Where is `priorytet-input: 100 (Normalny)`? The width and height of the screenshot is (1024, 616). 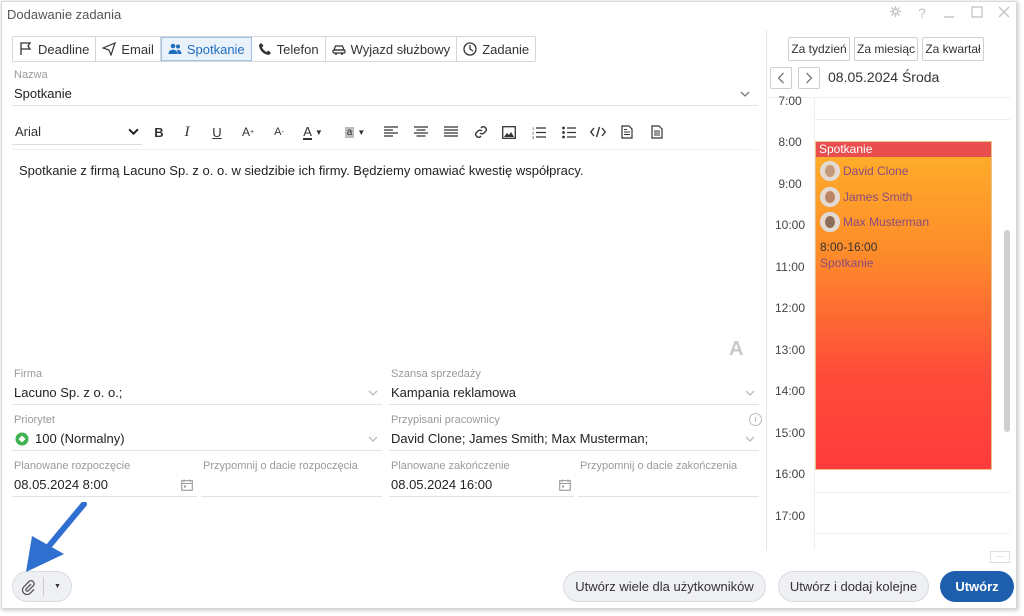
priorytet-input: 100 (Normalny) is located at coordinates (80, 438).